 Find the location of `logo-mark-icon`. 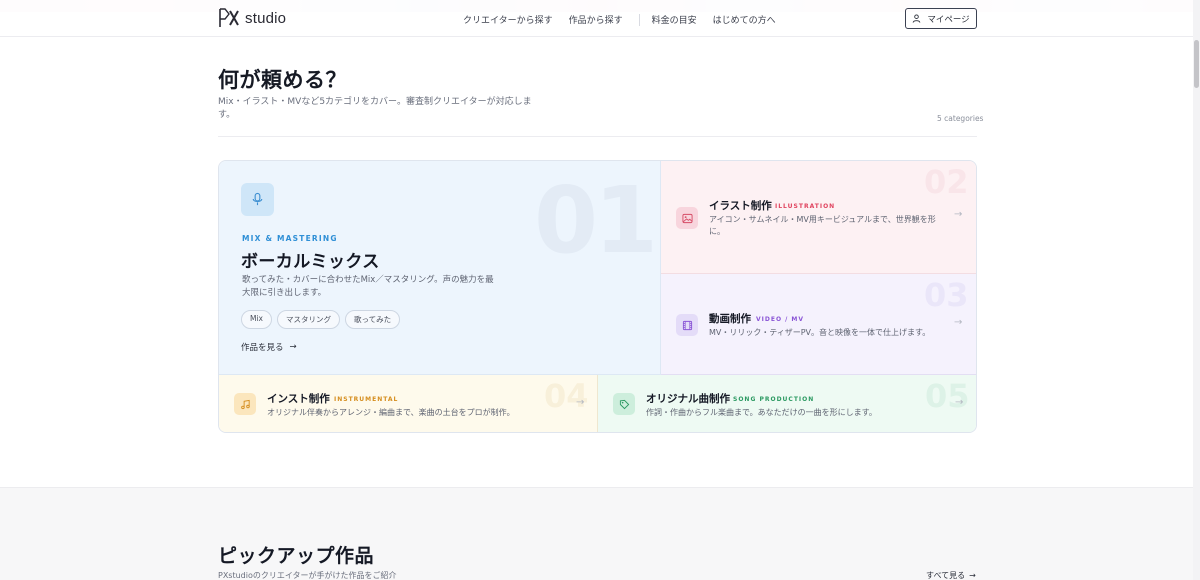

logo-mark-icon is located at coordinates (229, 17).